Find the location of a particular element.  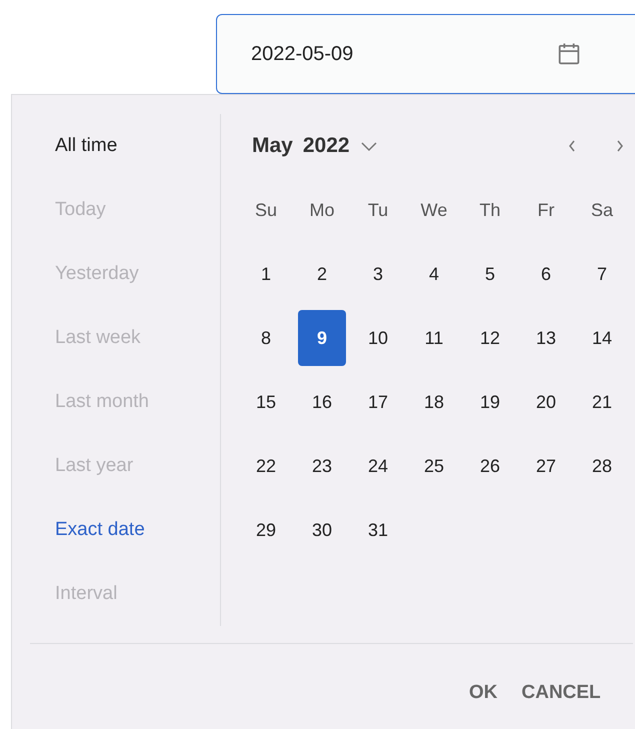

day-cell: 4 is located at coordinates (434, 274).